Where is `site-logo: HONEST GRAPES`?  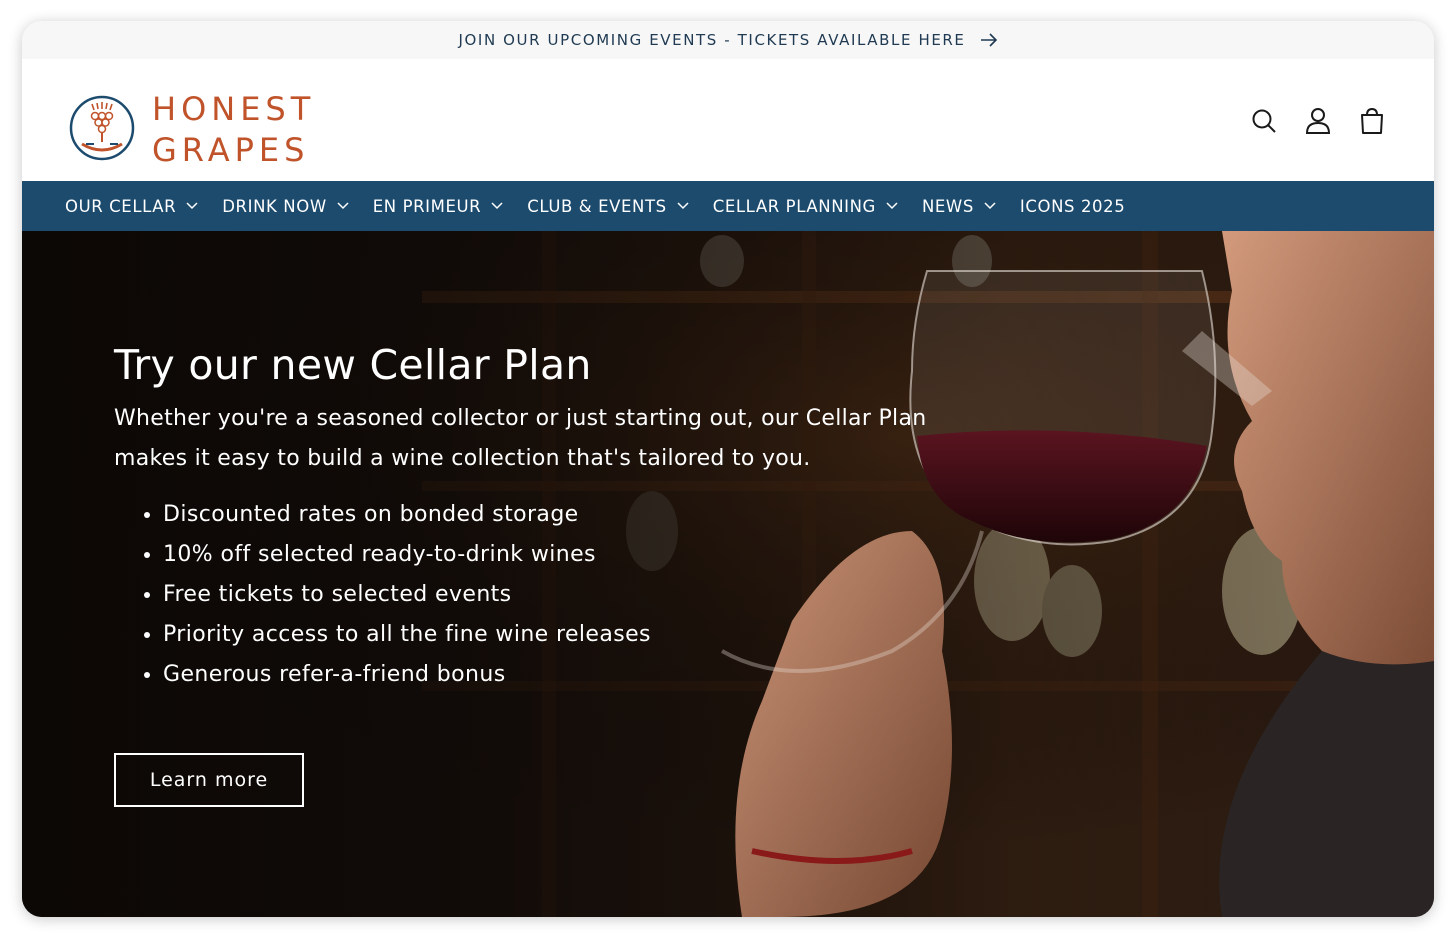 site-logo: HONEST GRAPES is located at coordinates (191, 130).